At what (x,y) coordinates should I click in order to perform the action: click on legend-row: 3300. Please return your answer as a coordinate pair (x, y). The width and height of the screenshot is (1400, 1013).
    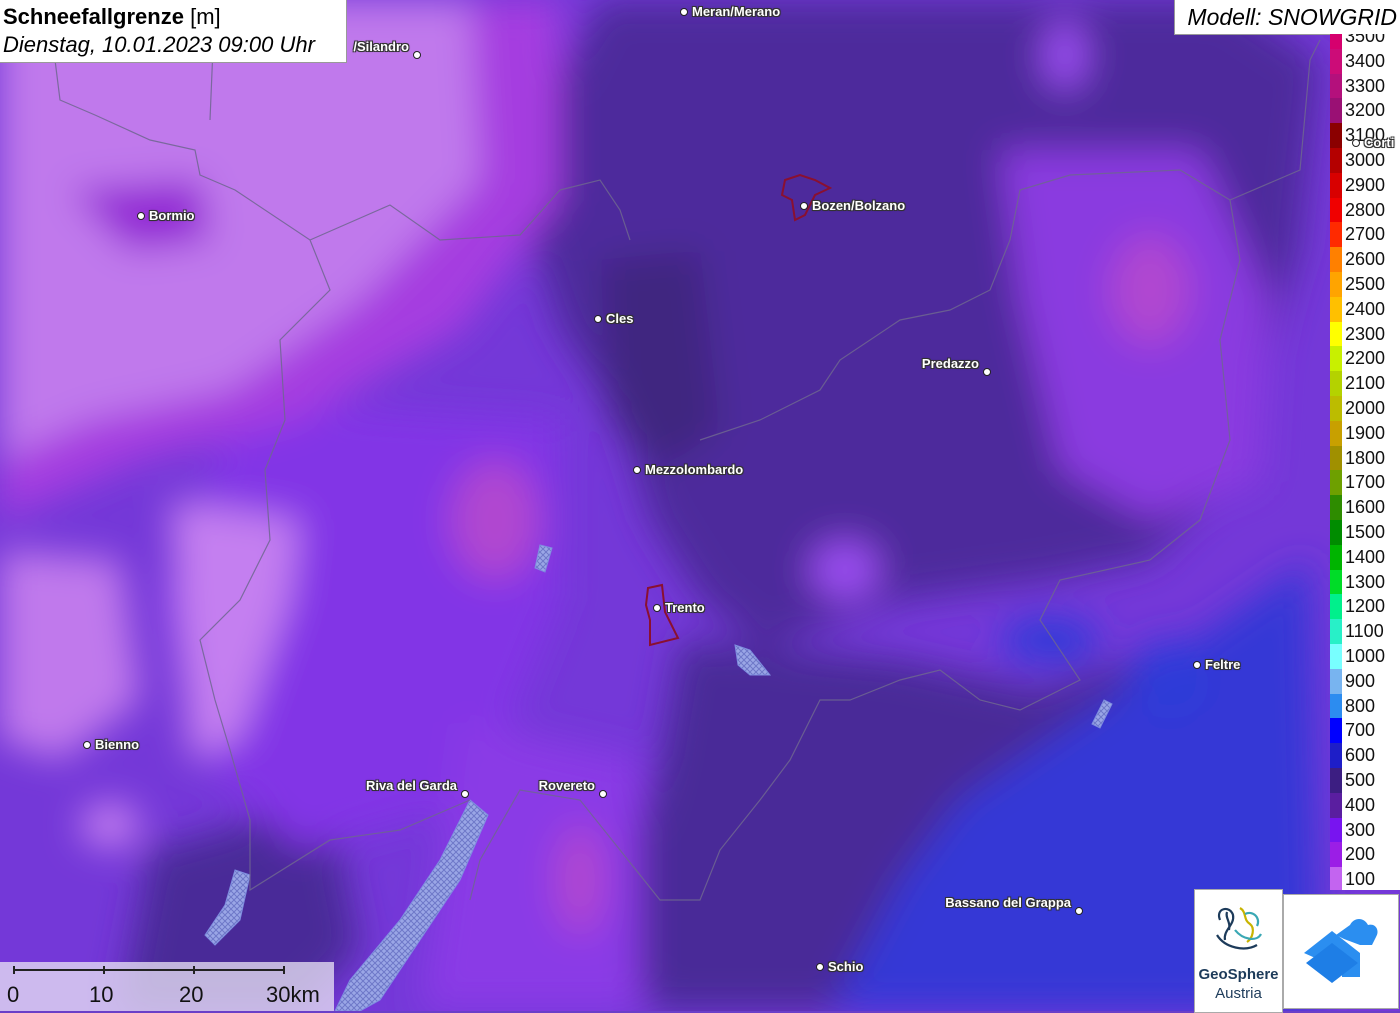
    Looking at the image, I should click on (1365, 86).